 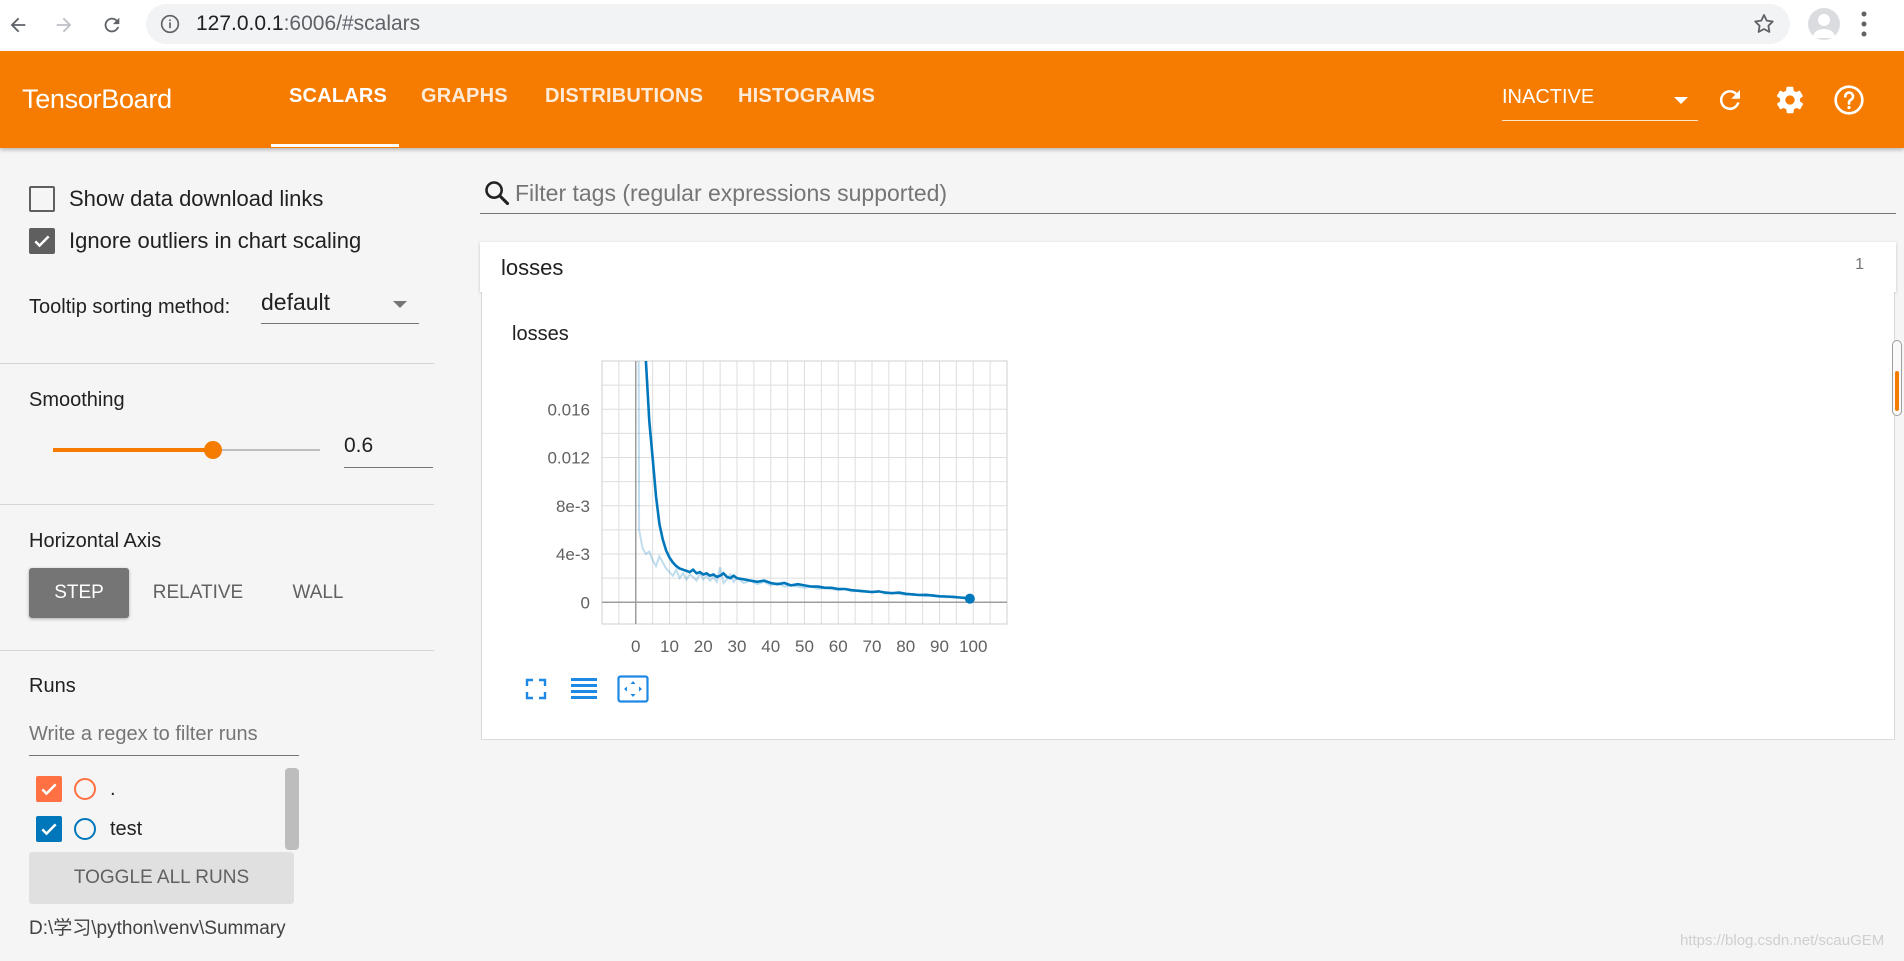 I want to click on log-directory: D:\学习\python\venv\Summary, so click(x=157, y=928).